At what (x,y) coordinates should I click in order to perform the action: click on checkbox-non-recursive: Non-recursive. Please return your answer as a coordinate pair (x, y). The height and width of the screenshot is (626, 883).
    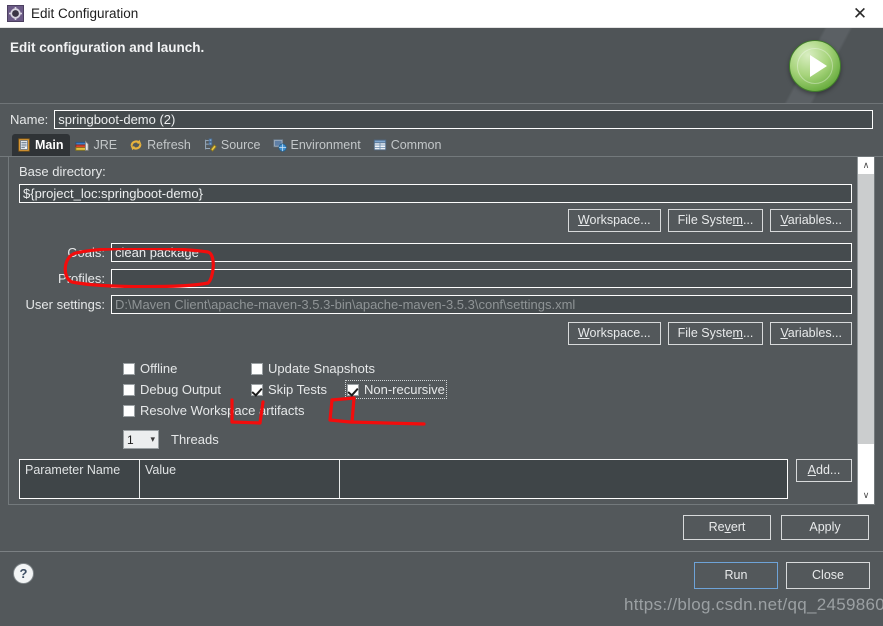
    Looking at the image, I should click on (396, 389).